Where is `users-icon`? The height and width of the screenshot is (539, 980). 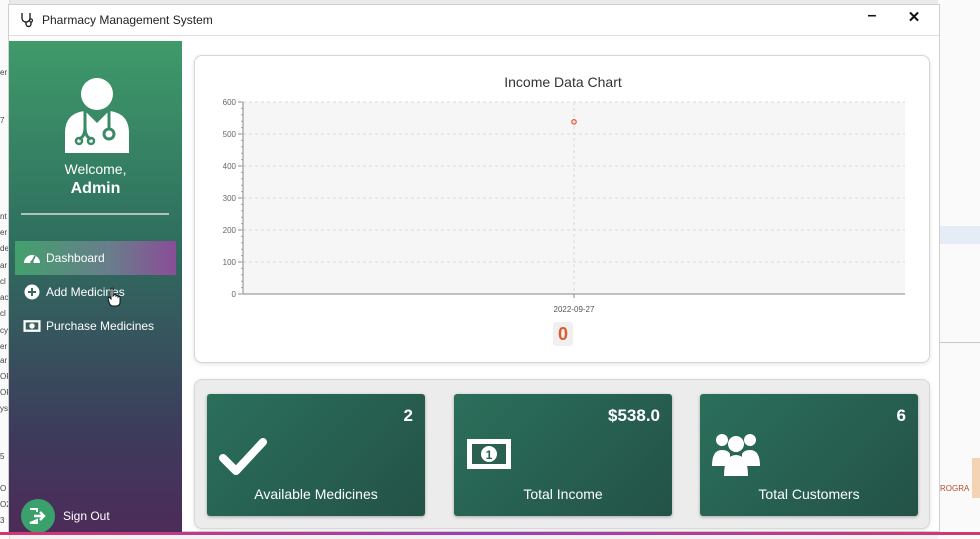
users-icon is located at coordinates (736, 455).